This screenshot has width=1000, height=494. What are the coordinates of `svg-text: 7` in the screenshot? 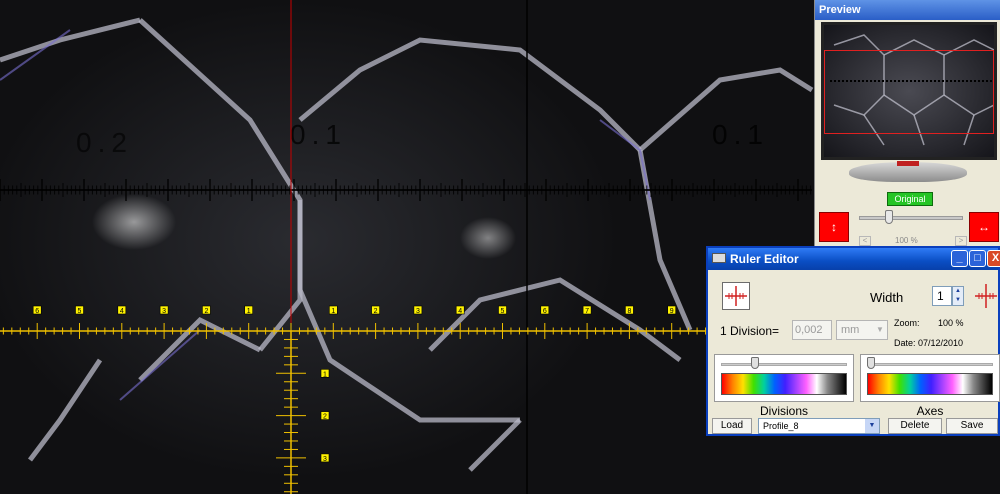 It's located at (587, 311).